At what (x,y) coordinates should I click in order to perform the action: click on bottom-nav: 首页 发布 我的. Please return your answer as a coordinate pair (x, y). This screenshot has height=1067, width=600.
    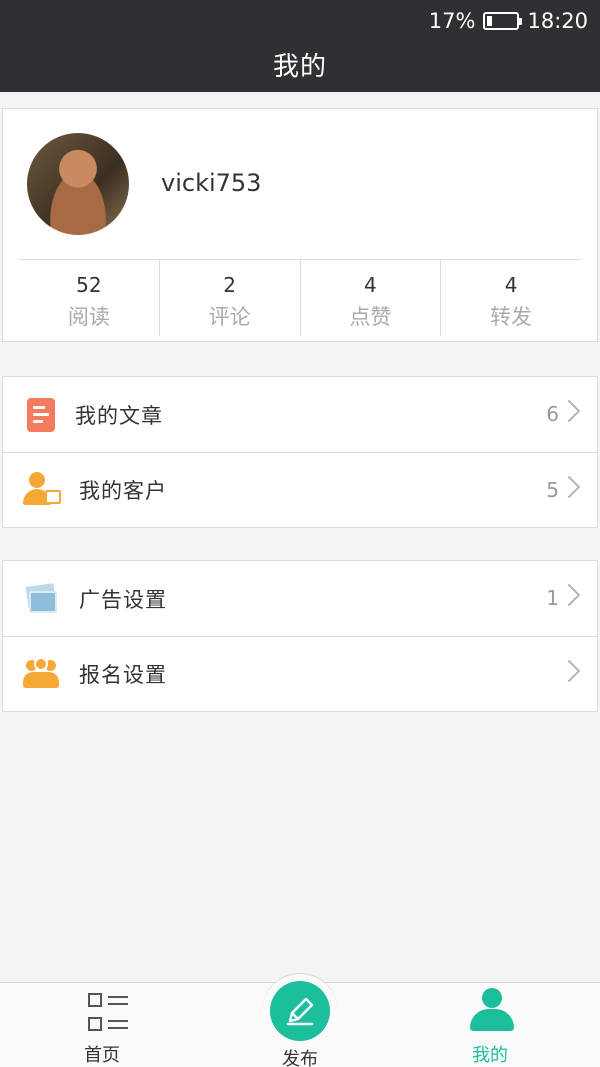
    Looking at the image, I should click on (300, 1020).